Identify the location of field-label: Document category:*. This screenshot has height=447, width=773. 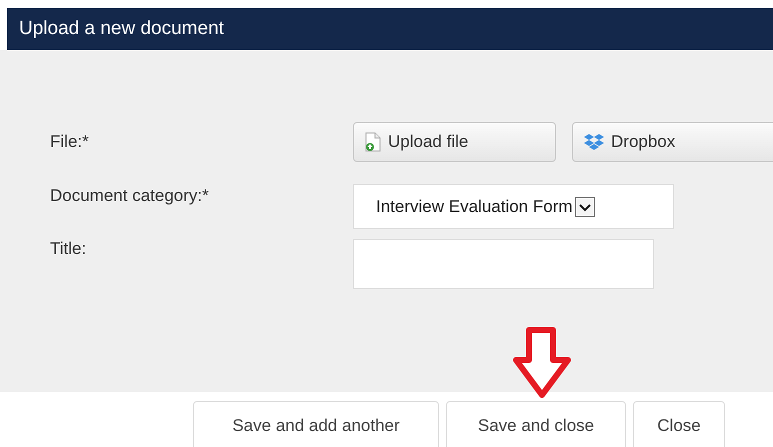
(130, 196).